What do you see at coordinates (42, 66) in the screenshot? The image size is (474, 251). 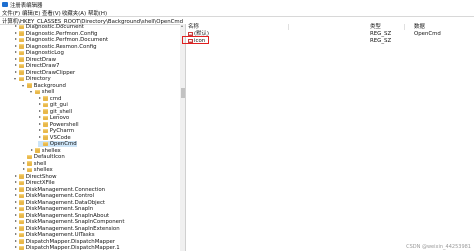 I see `tree-node-label: DirectDraw7` at bounding box center [42, 66].